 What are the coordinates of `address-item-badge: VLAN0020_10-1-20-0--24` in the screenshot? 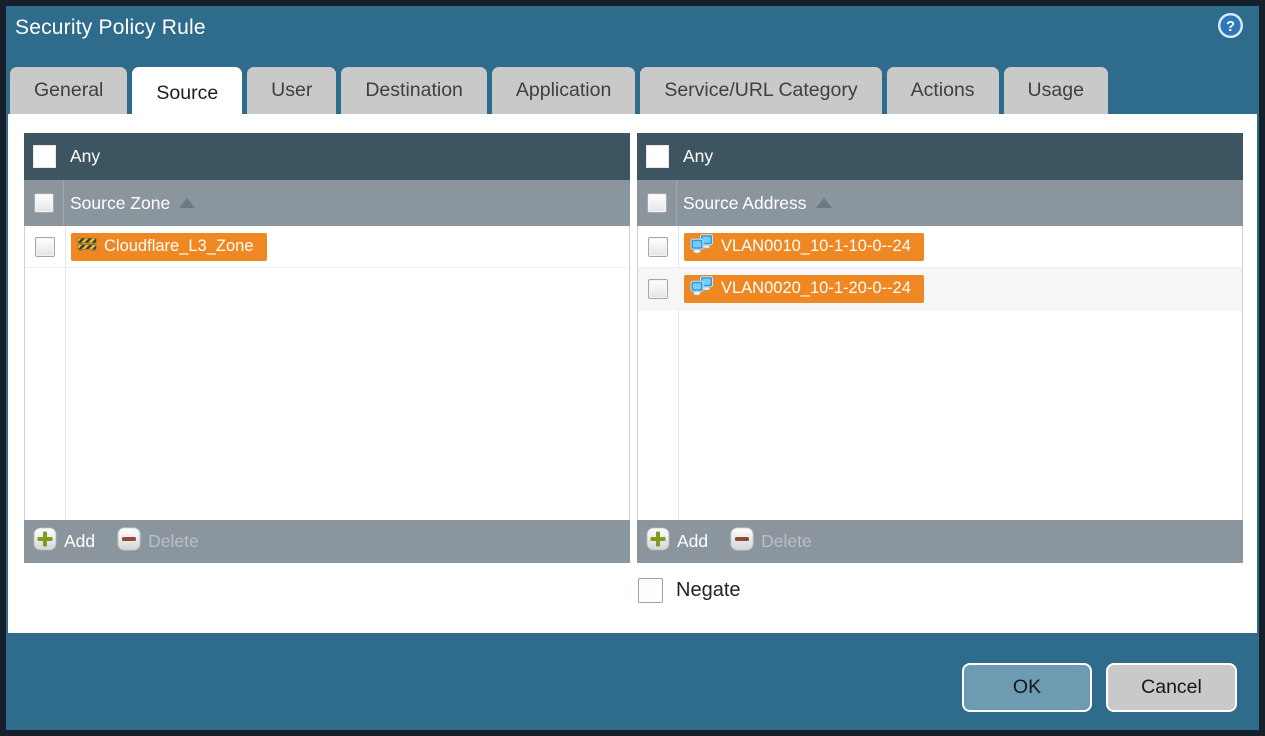 It's located at (804, 288).